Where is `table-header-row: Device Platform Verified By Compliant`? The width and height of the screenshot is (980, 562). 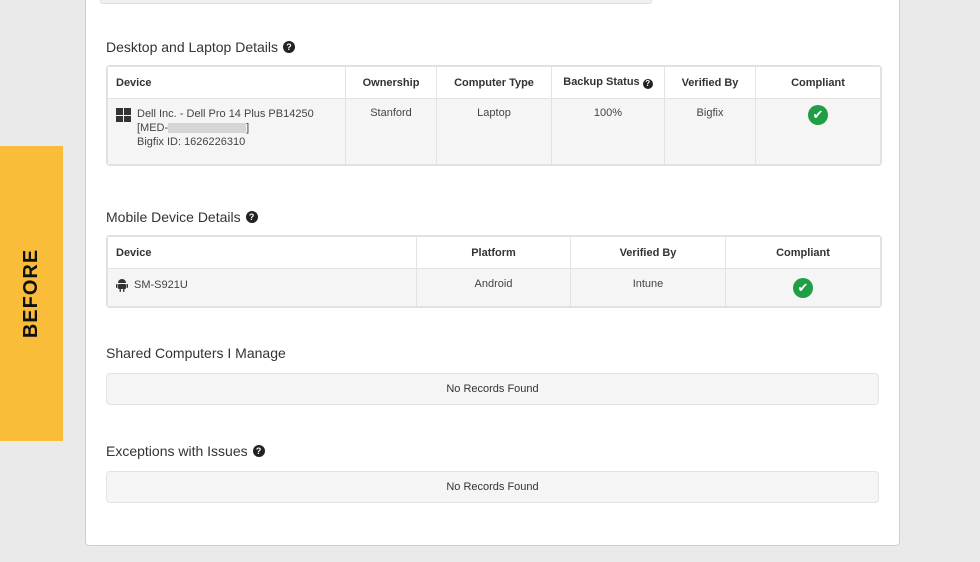
table-header-row: Device Platform Verified By Compliant is located at coordinates (494, 252).